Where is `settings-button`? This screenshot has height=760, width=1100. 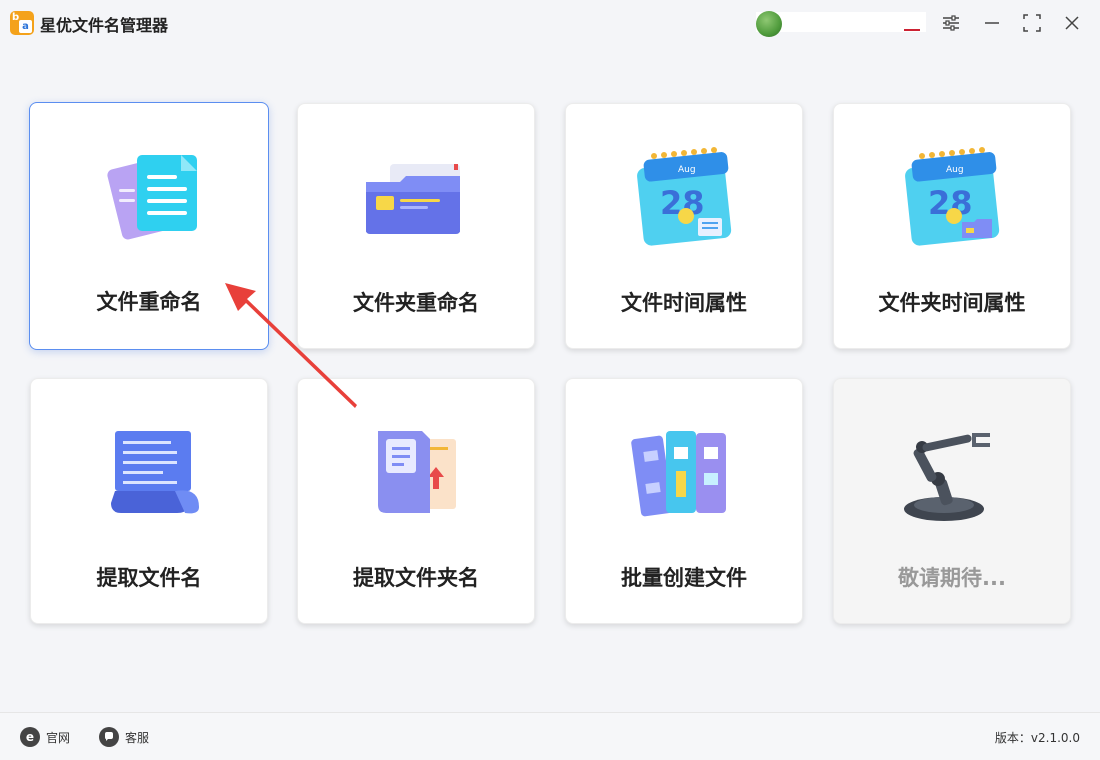 settings-button is located at coordinates (951, 23).